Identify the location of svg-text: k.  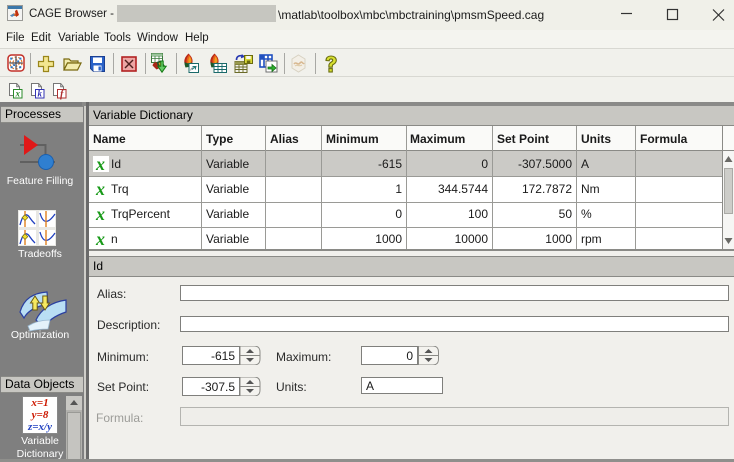
(40, 94).